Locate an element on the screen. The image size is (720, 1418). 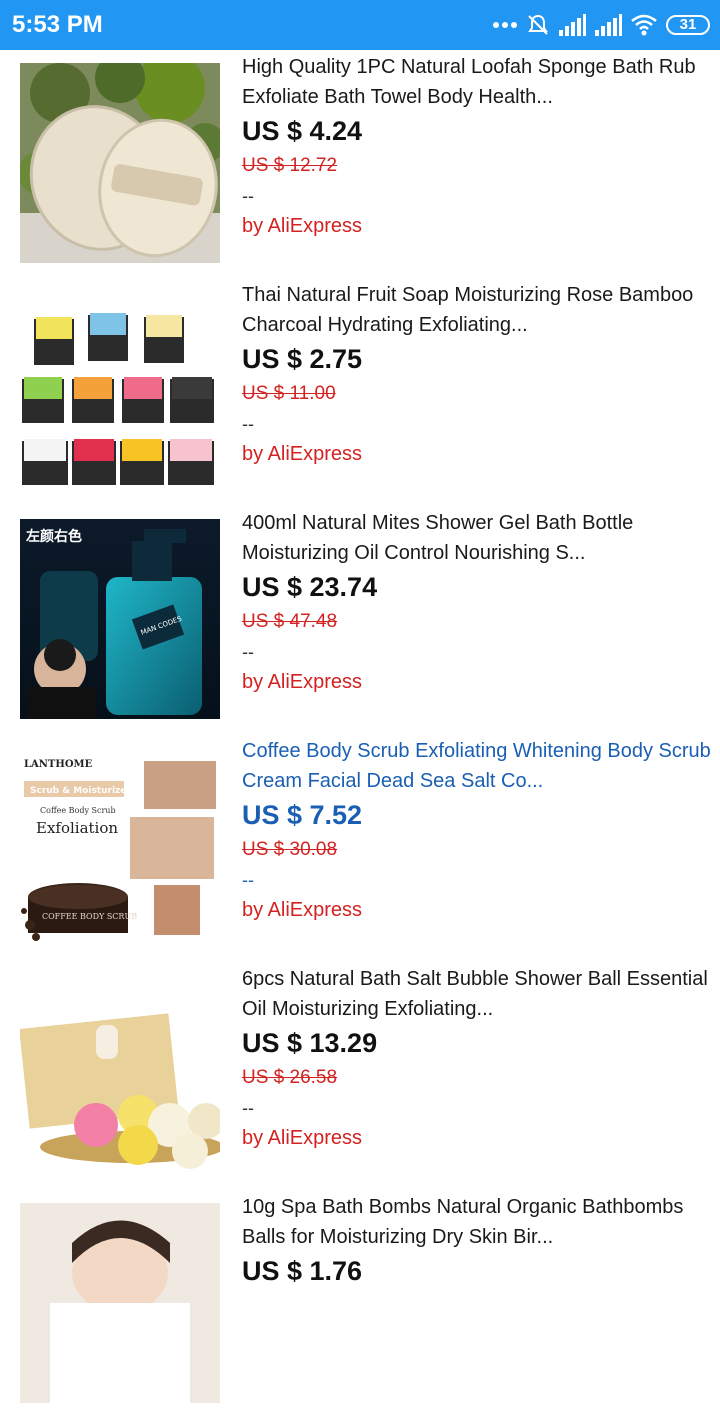
svg-text: COFFEE BODY SCRUB is located at coordinates (89, 916).